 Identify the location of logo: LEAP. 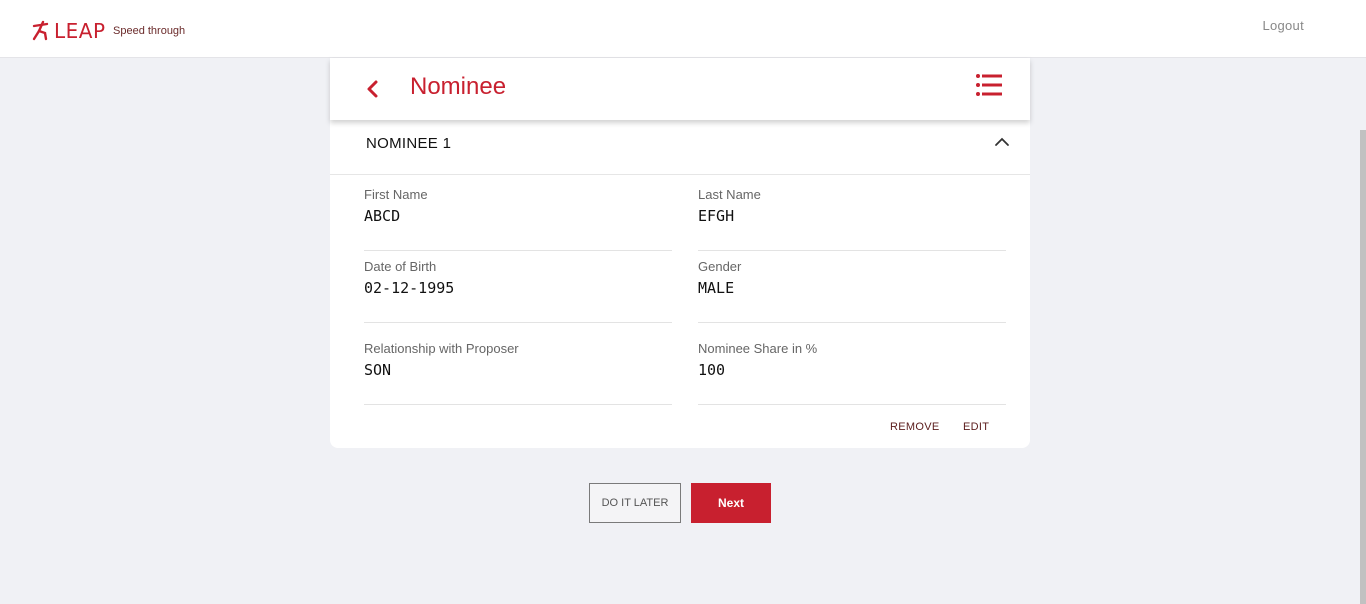
(69, 31).